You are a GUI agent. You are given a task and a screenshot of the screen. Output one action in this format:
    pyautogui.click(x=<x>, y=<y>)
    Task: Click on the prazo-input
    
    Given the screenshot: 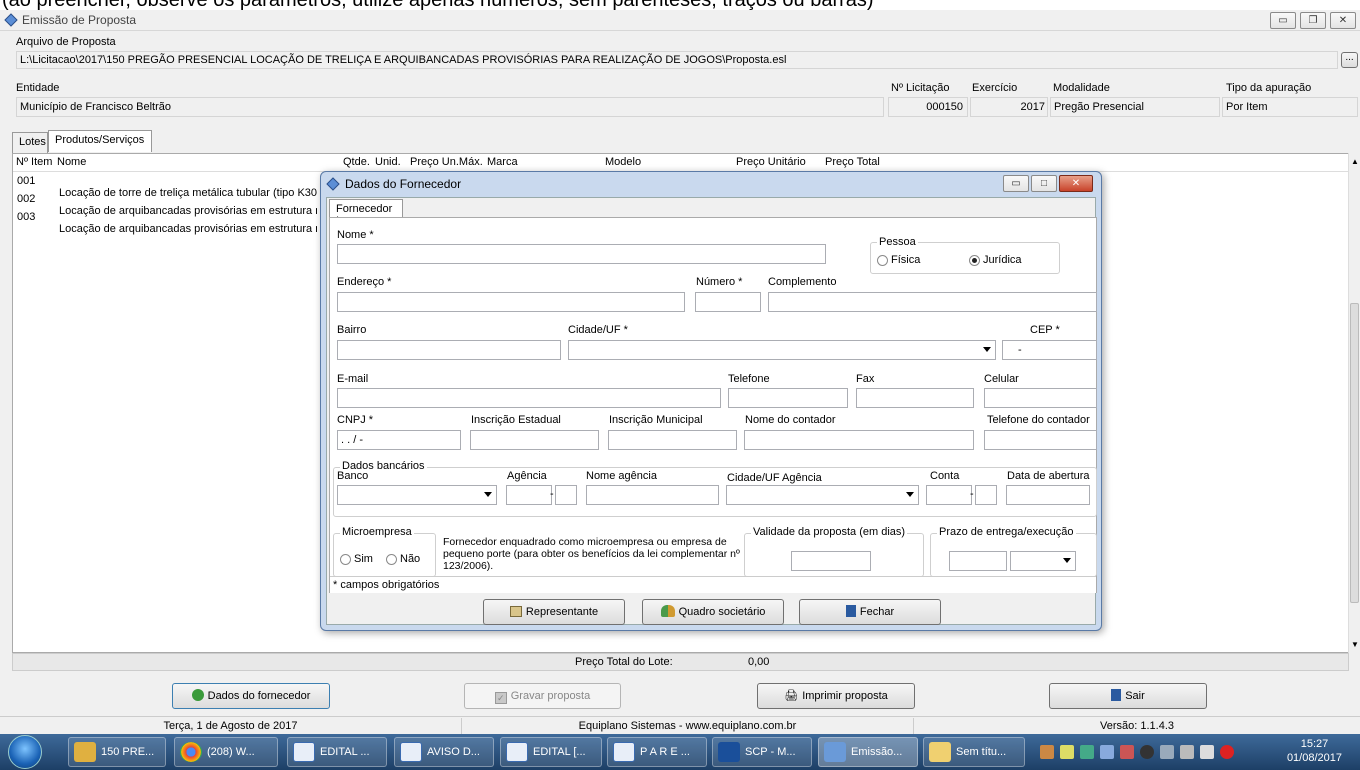 What is the action you would take?
    pyautogui.click(x=978, y=561)
    